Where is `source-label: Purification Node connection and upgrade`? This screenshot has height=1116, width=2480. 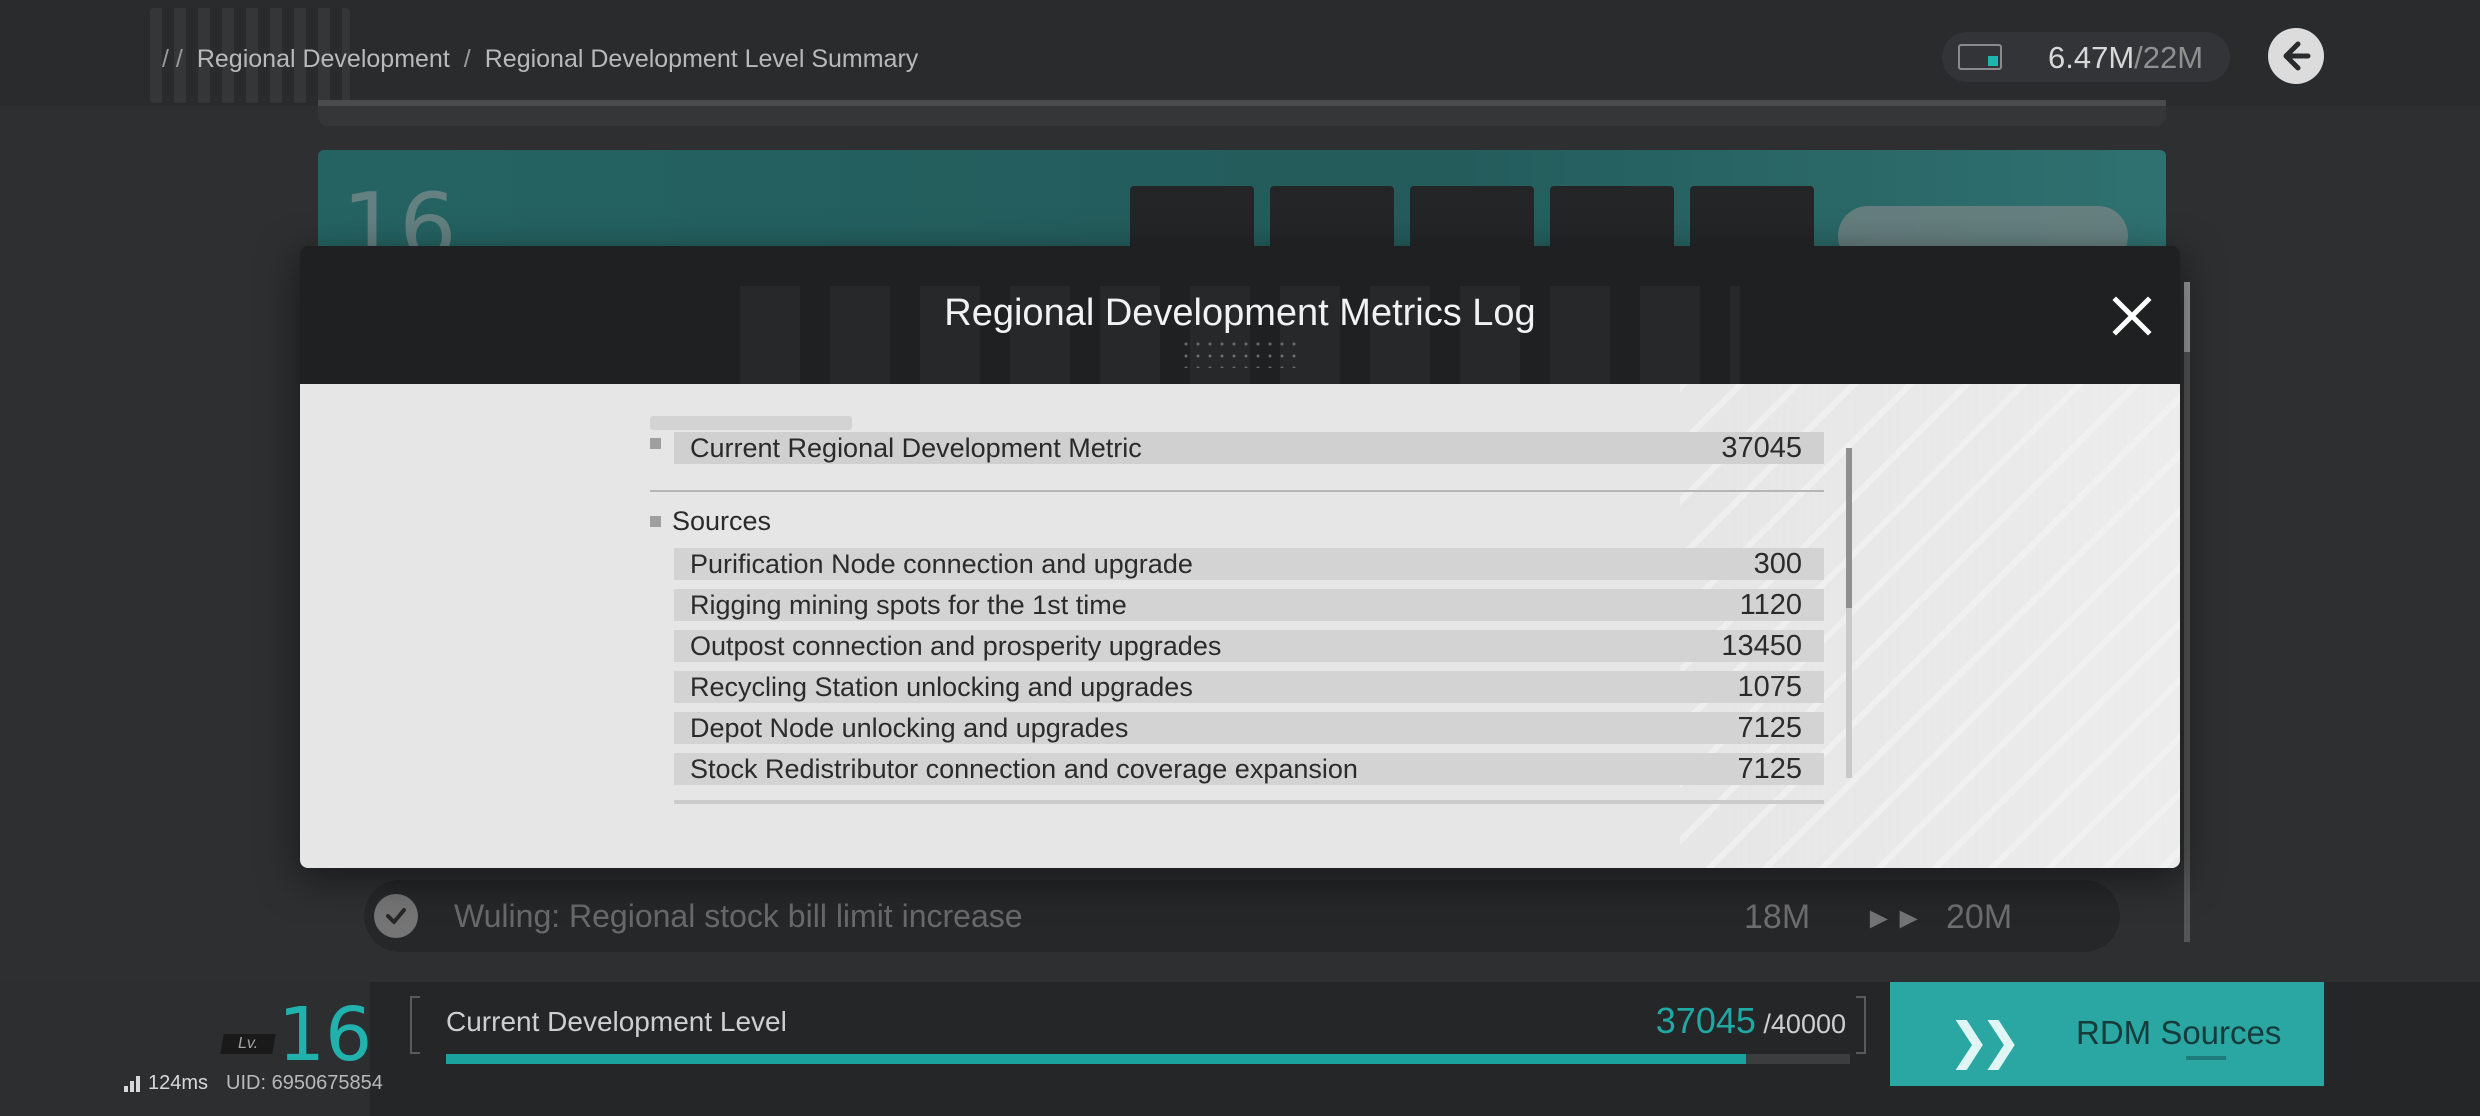 source-label: Purification Node connection and upgrade is located at coordinates (941, 563).